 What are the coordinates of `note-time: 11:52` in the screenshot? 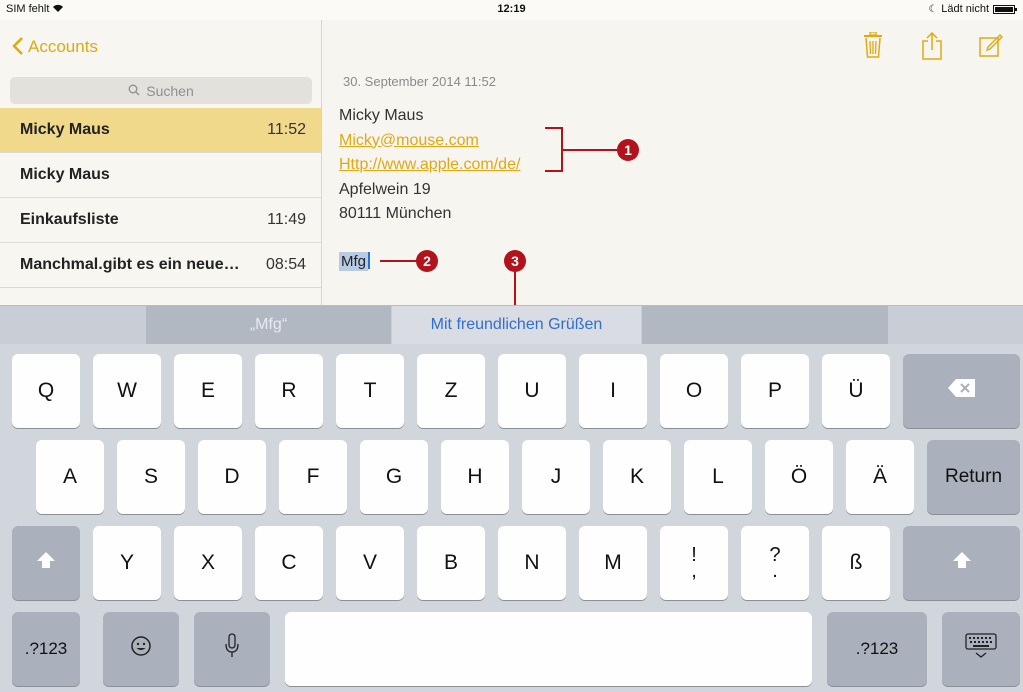 It's located at (286, 129).